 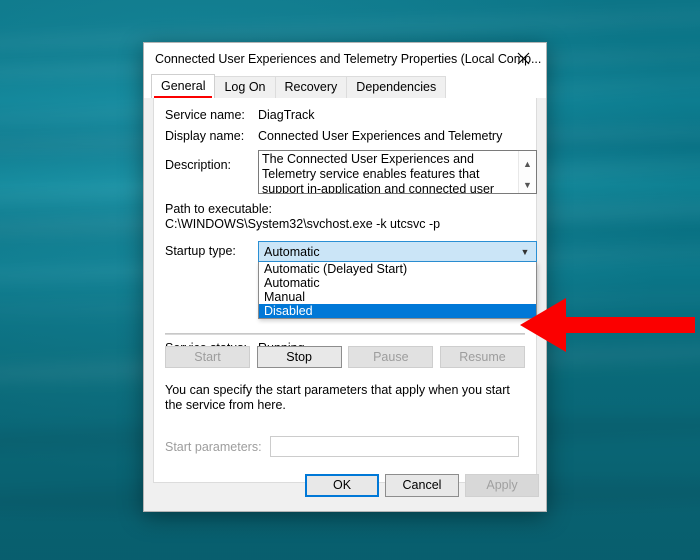 I want to click on start-parameters-label: Start parameters:, so click(x=213, y=447).